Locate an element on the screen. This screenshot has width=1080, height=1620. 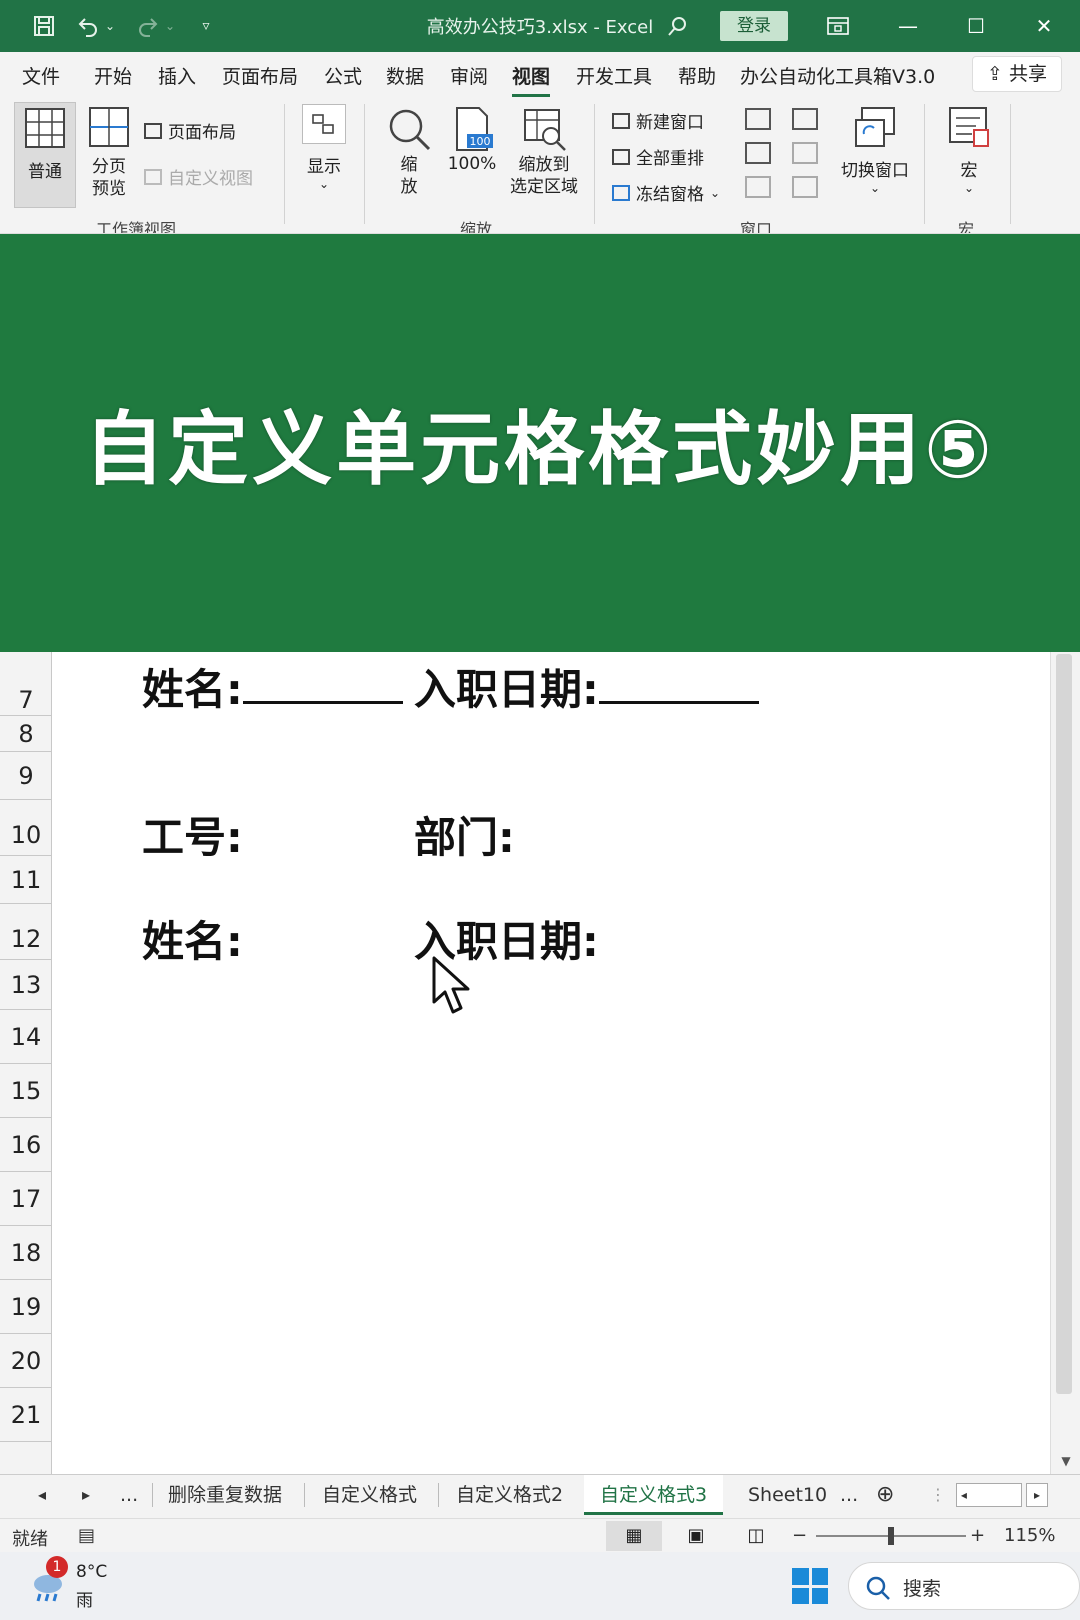
row-number-12: 12 is located at coordinates (26, 932).